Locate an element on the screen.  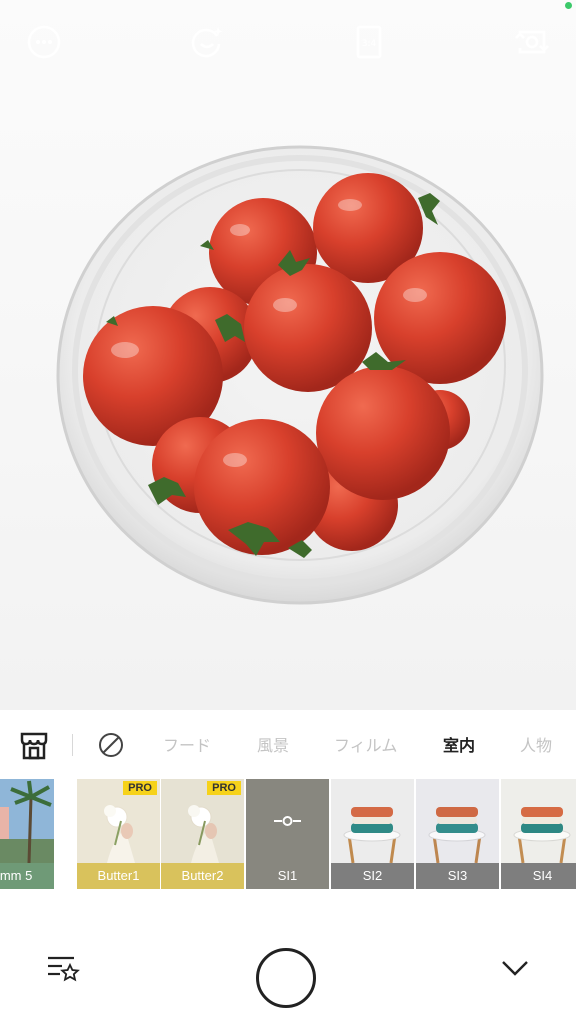
filter-item: SI2 is located at coordinates (372, 834).